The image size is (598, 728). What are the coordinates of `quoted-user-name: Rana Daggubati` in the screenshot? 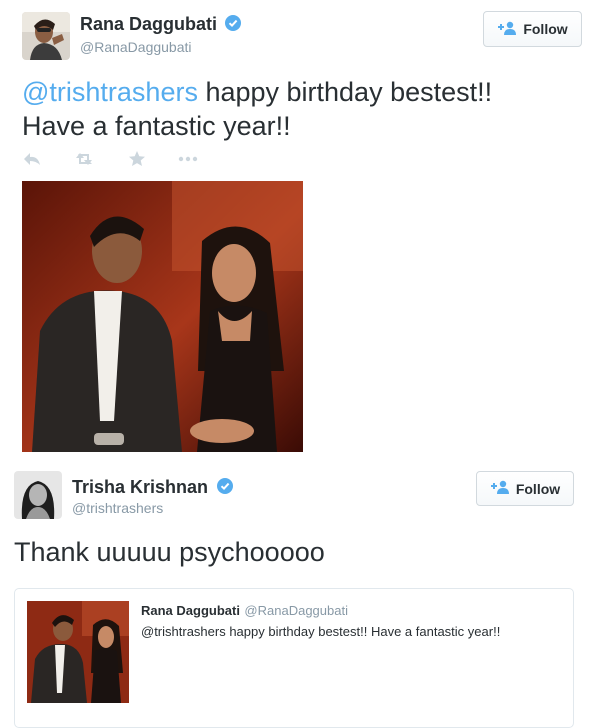 It's located at (190, 610).